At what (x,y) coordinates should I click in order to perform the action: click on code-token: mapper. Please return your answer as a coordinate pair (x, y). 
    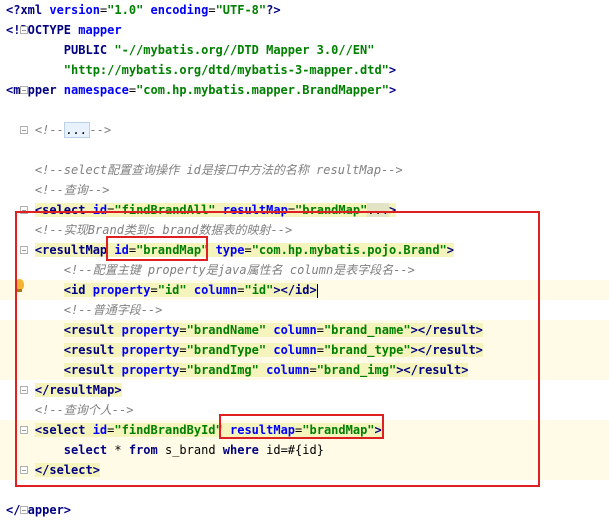
    Looking at the image, I should click on (100, 30).